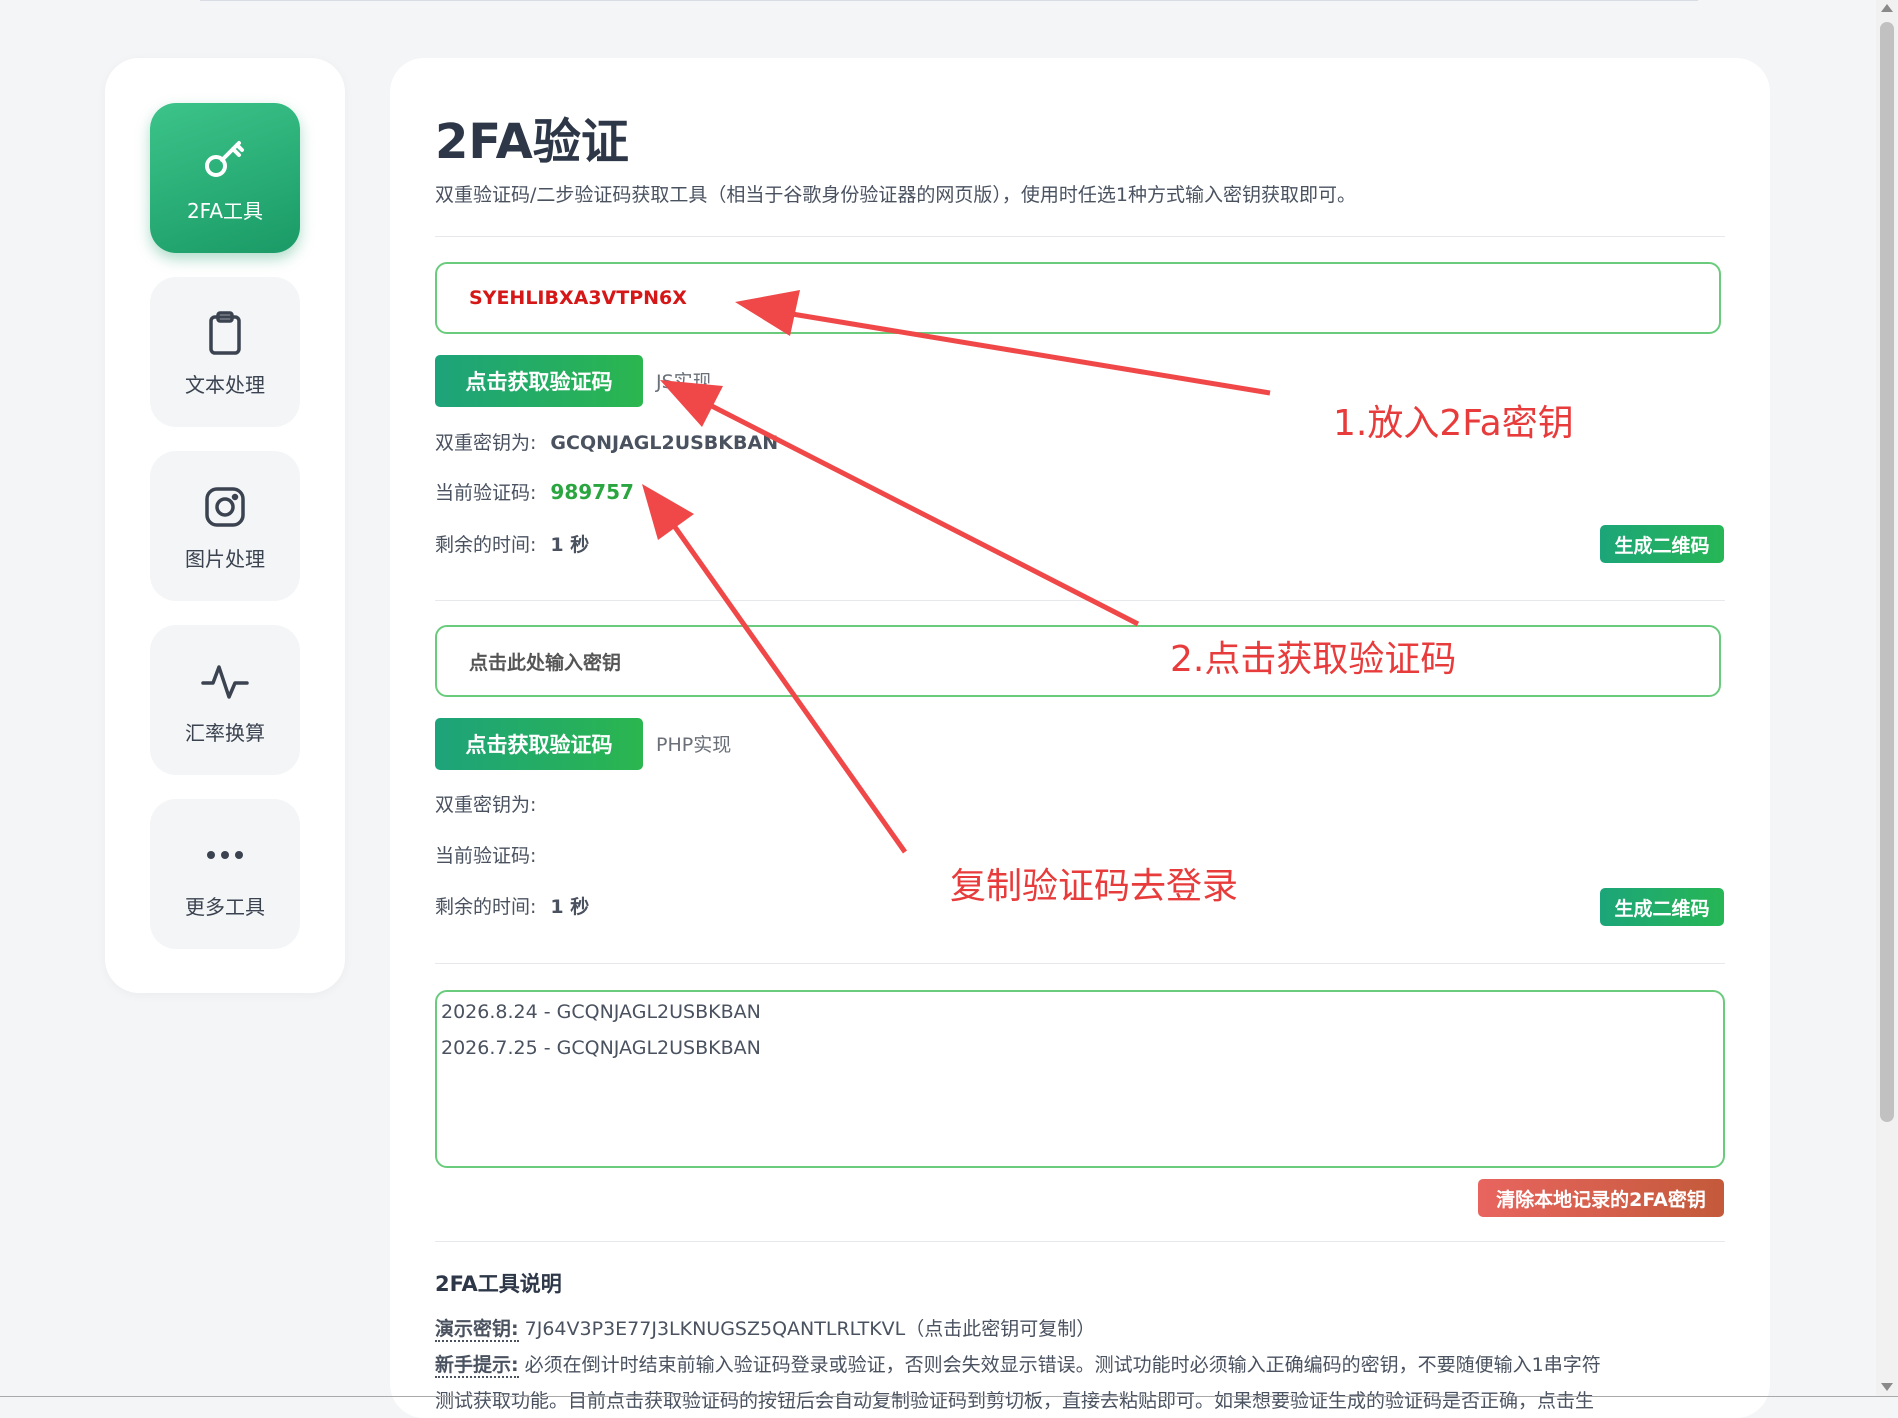 The height and width of the screenshot is (1418, 1898). What do you see at coordinates (225, 332) in the screenshot?
I see `clipboard-icon` at bounding box center [225, 332].